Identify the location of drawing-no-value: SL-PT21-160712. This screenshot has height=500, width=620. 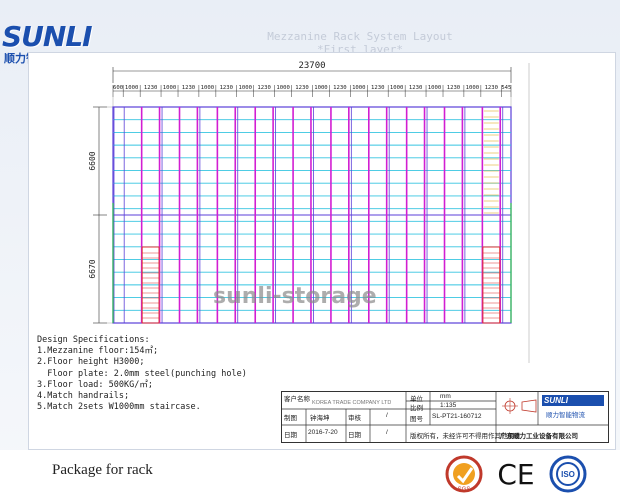
(457, 416).